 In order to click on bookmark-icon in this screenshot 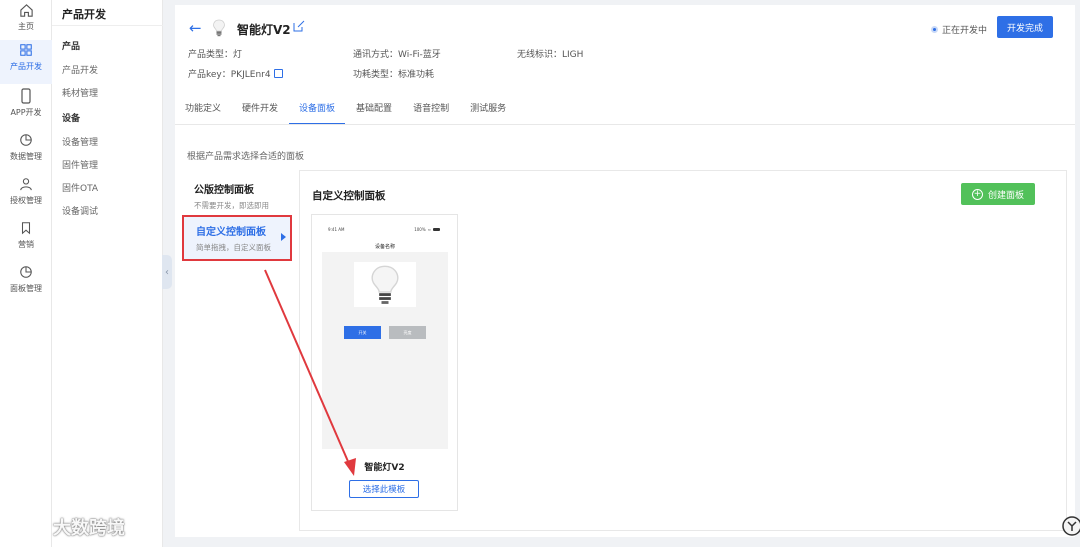, I will do `click(26, 228)`.